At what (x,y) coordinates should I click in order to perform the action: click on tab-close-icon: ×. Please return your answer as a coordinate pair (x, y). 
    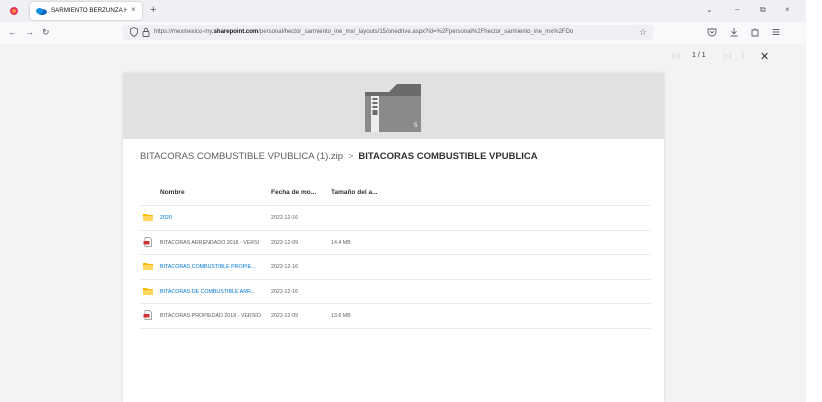
    Looking at the image, I should click on (133, 10).